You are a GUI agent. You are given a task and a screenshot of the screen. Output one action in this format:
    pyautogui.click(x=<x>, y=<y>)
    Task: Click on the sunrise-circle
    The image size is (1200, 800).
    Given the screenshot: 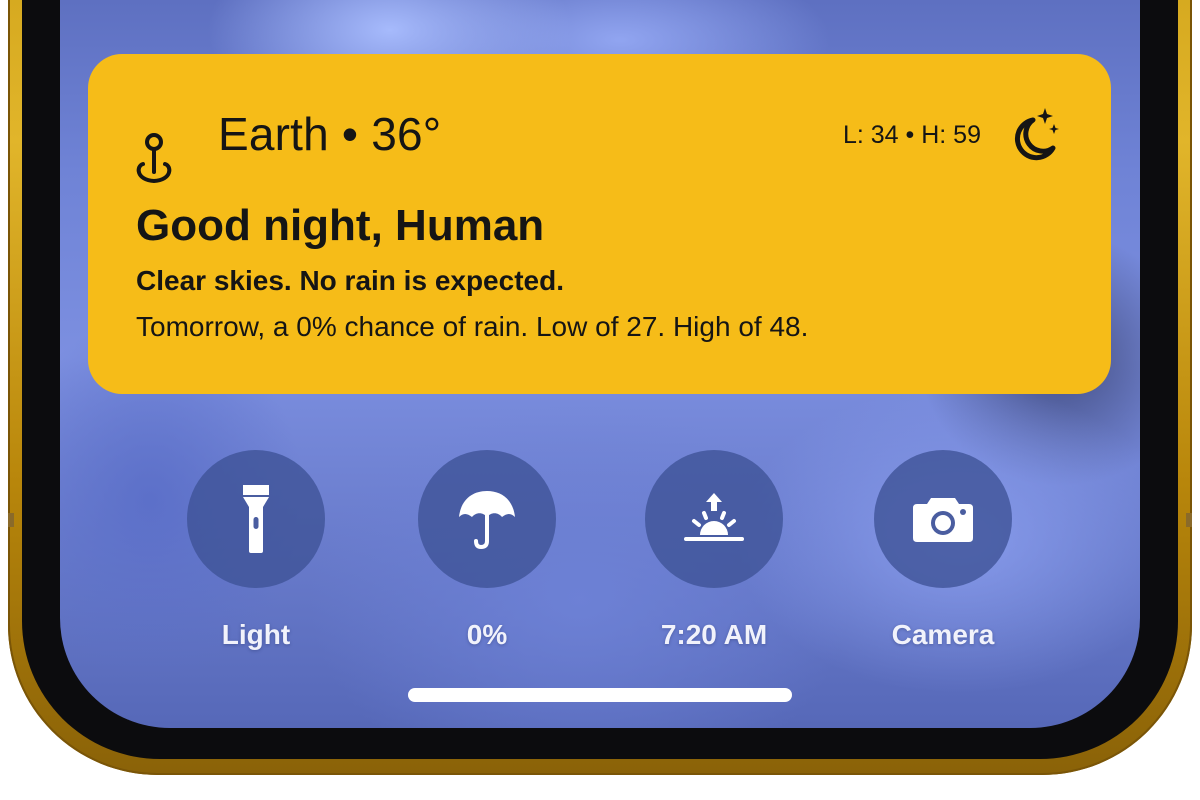 What is the action you would take?
    pyautogui.click(x=714, y=519)
    